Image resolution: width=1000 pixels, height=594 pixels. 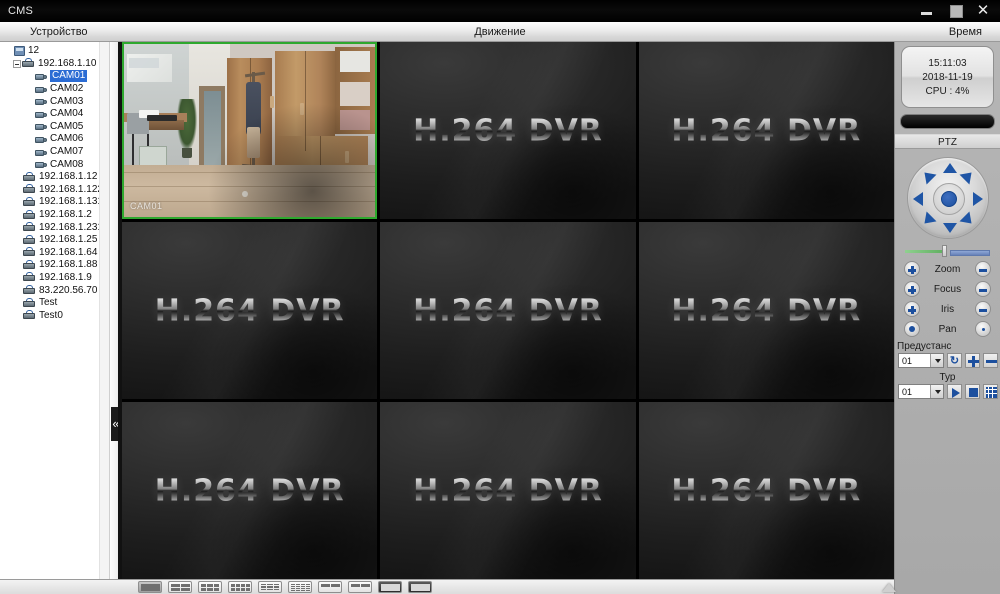 I want to click on focus-out-button, so click(x=982, y=289).